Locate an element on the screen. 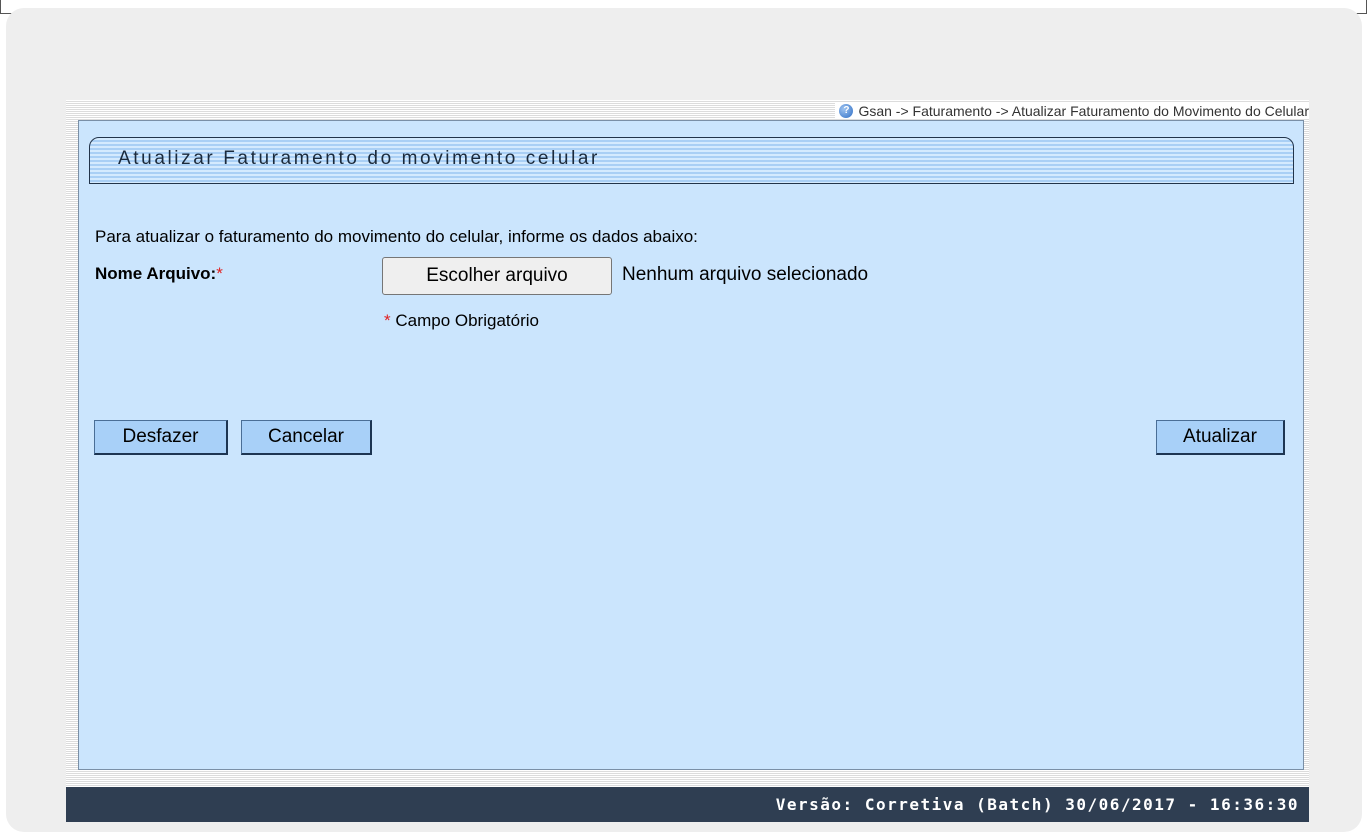 This screenshot has width=1367, height=832. file-name-label-text: Nome Arquivo: is located at coordinates (156, 273).